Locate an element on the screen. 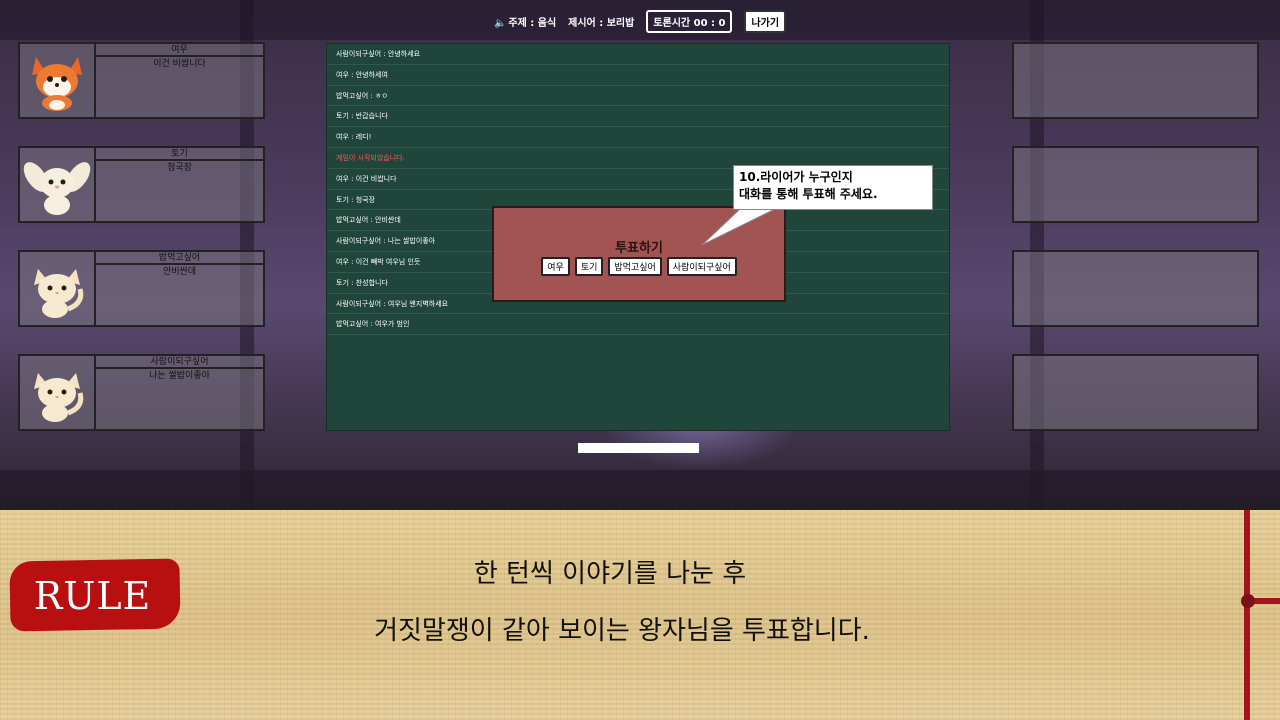 The height and width of the screenshot is (720, 1280). top-bar: 🔈 주제 : 음식 제시어 : 보리밥 토론시간 00 : 0 나가기 is located at coordinates (640, 21).